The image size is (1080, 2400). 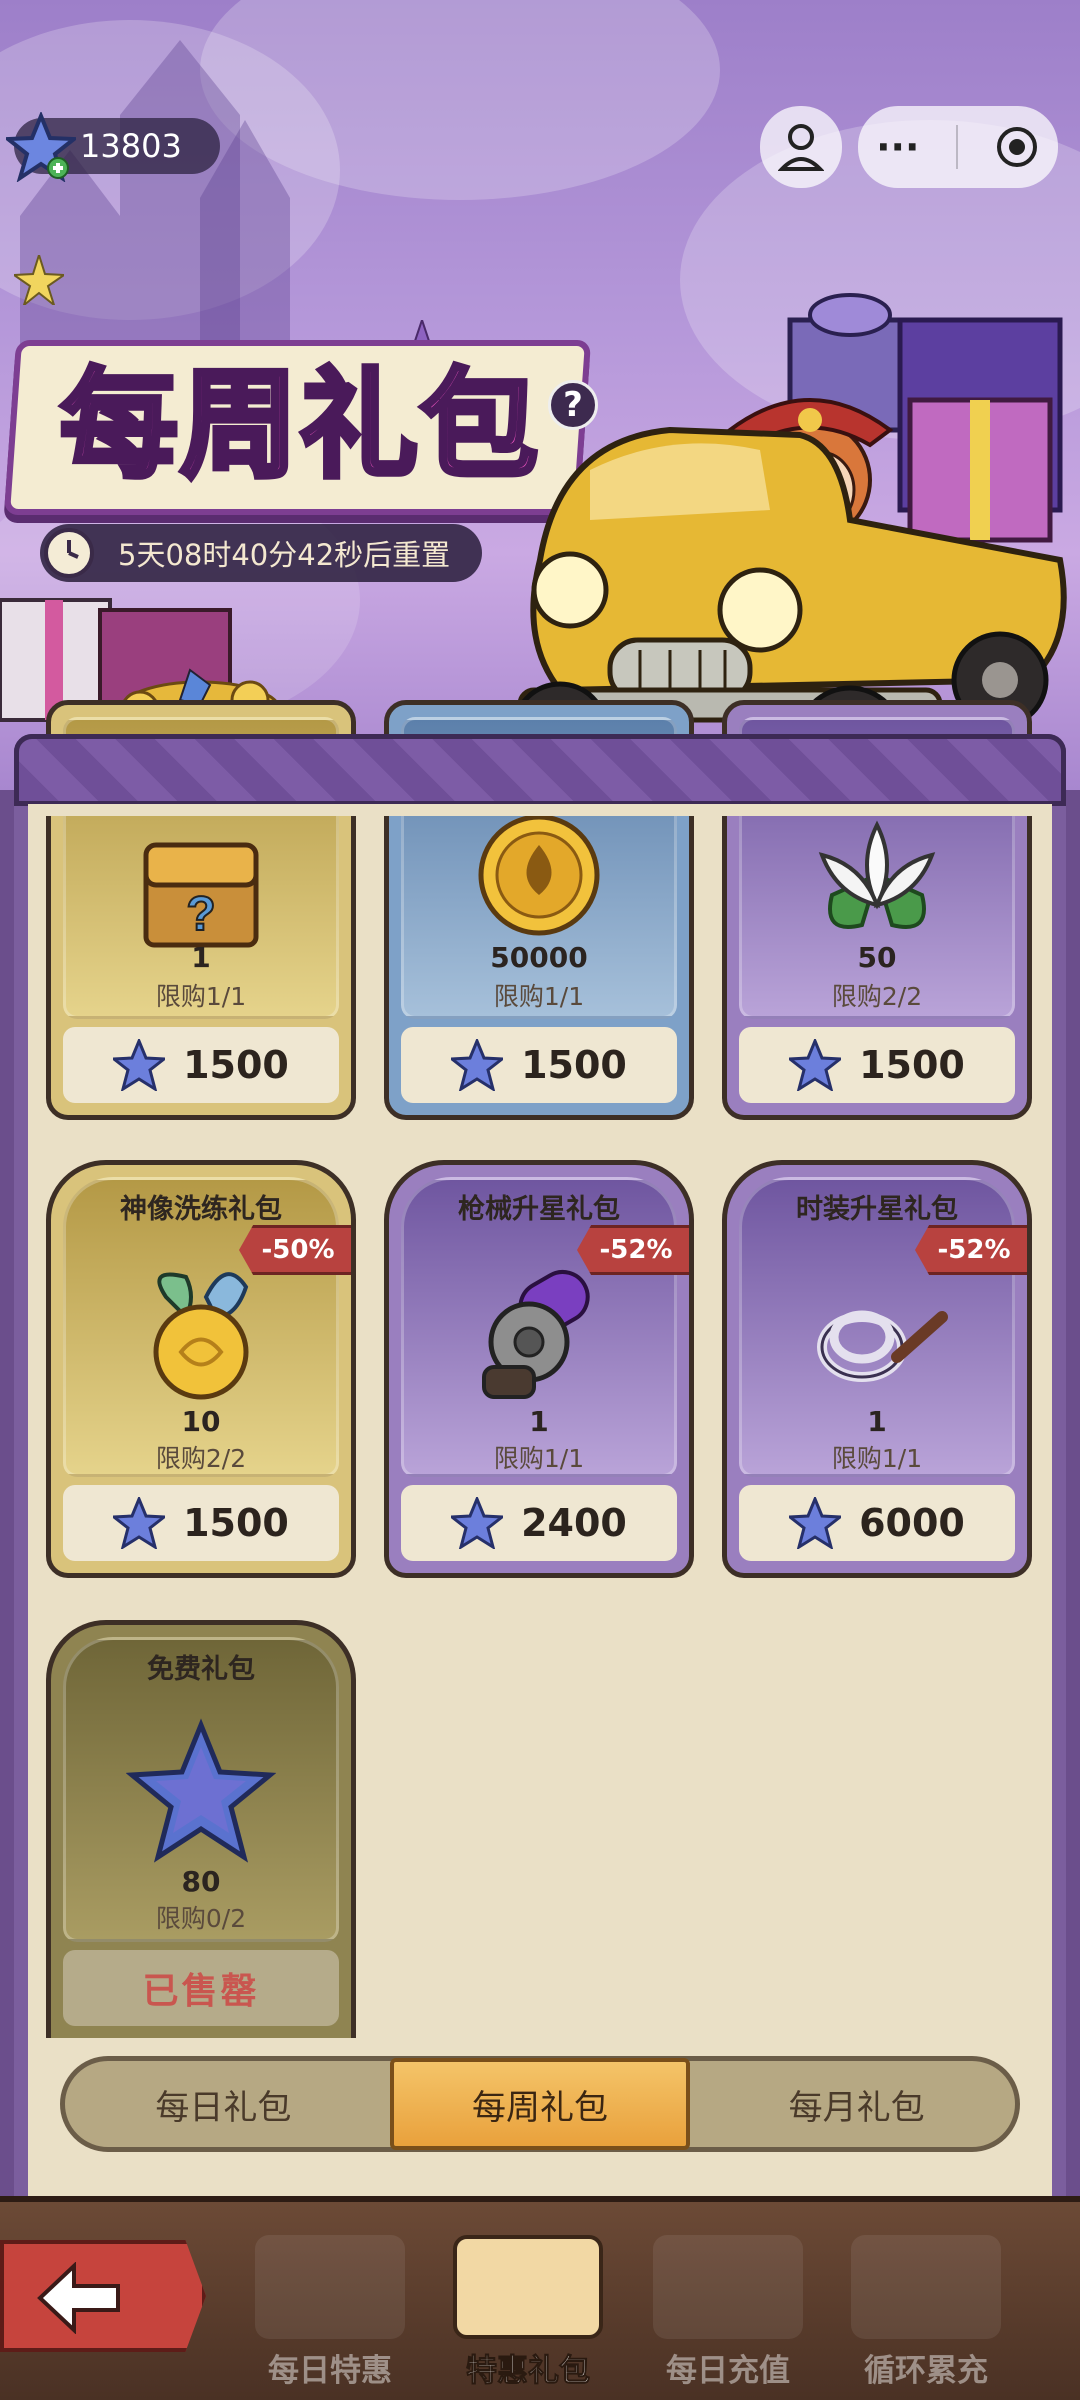 I want to click on nav-special-packs: 特惠礼包, so click(x=528, y=2305).